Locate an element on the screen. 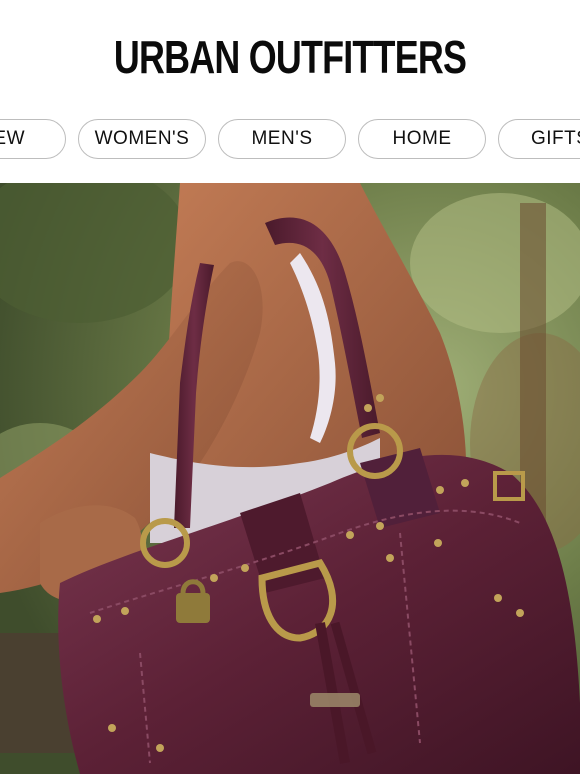  nav-pill-mens: MEN'S is located at coordinates (282, 139).